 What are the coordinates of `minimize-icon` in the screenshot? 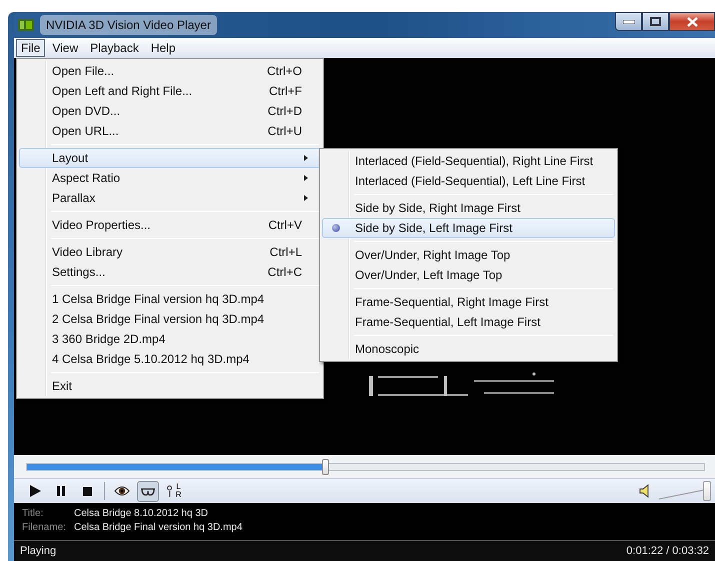 It's located at (628, 22).